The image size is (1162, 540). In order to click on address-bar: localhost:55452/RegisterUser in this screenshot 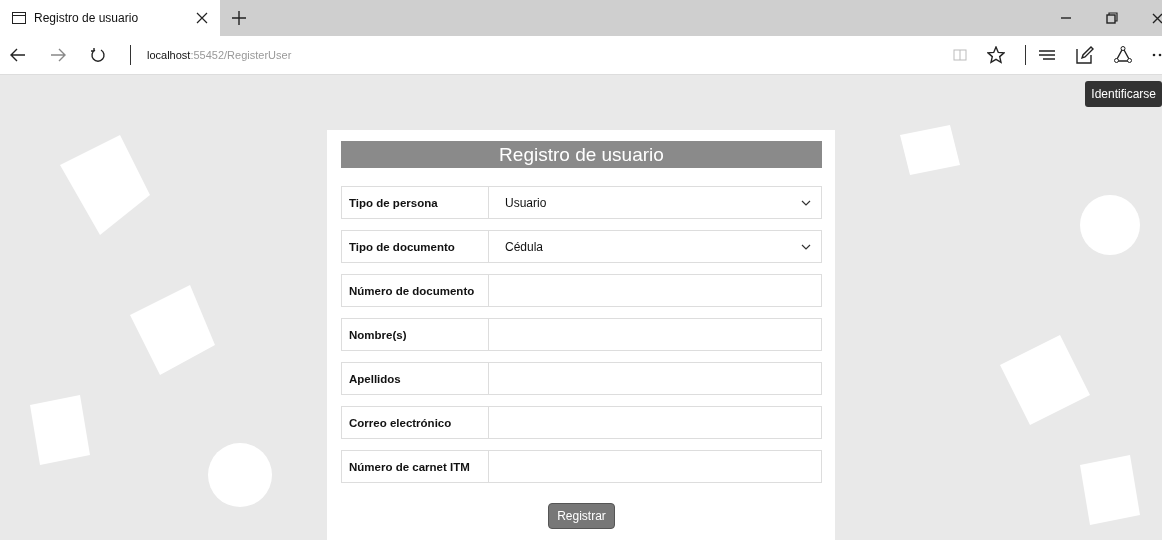, I will do `click(219, 55)`.